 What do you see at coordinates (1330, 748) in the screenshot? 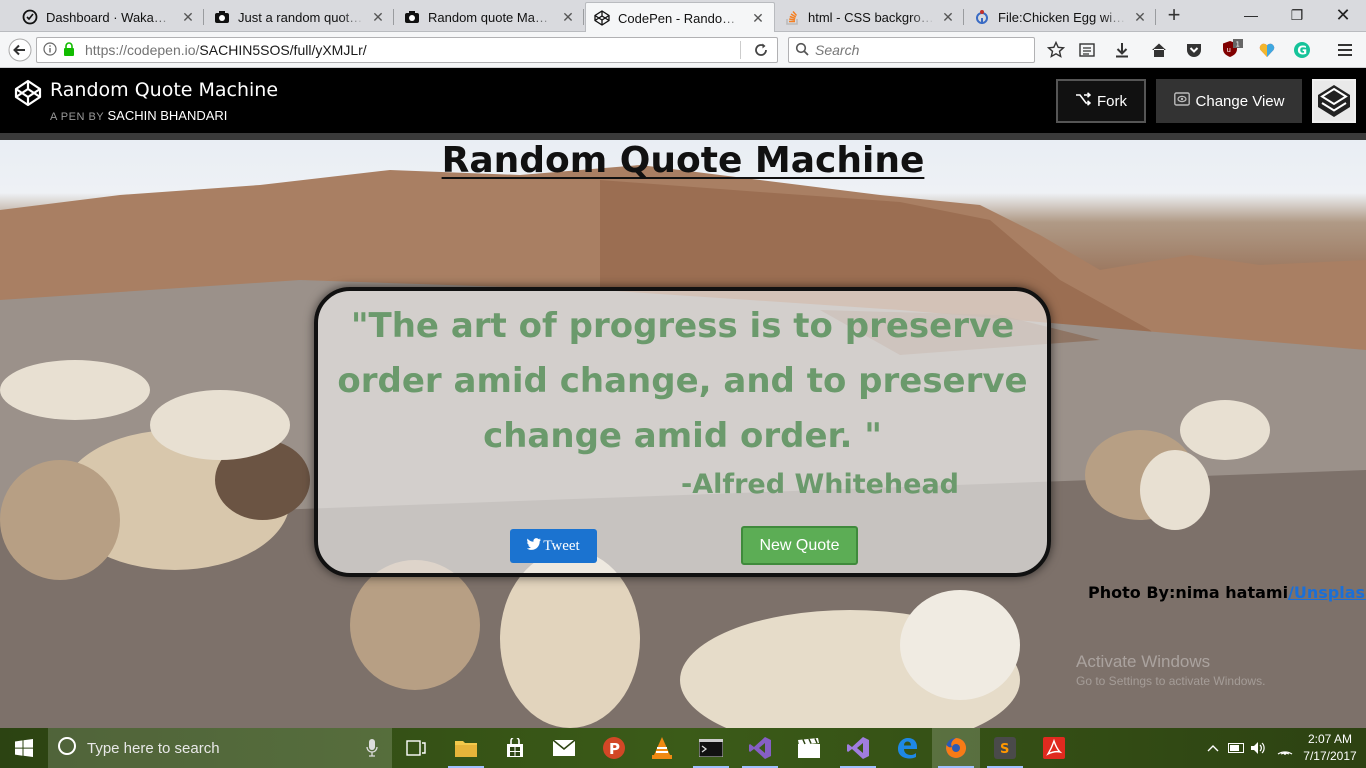
I see `taskbar-clock: 2:07 AM 7/17/2017` at bounding box center [1330, 748].